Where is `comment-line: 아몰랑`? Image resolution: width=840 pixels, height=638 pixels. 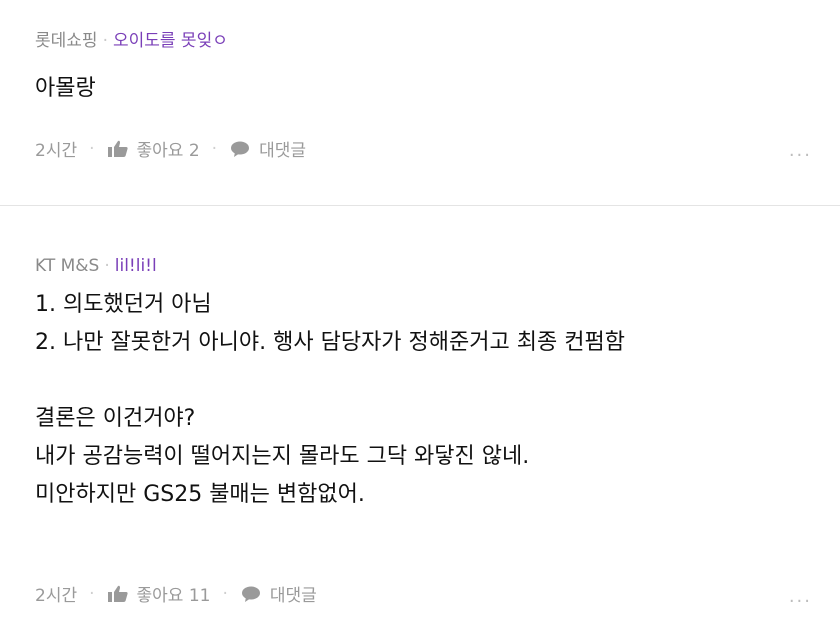
comment-line: 아몰랑 is located at coordinates (65, 88).